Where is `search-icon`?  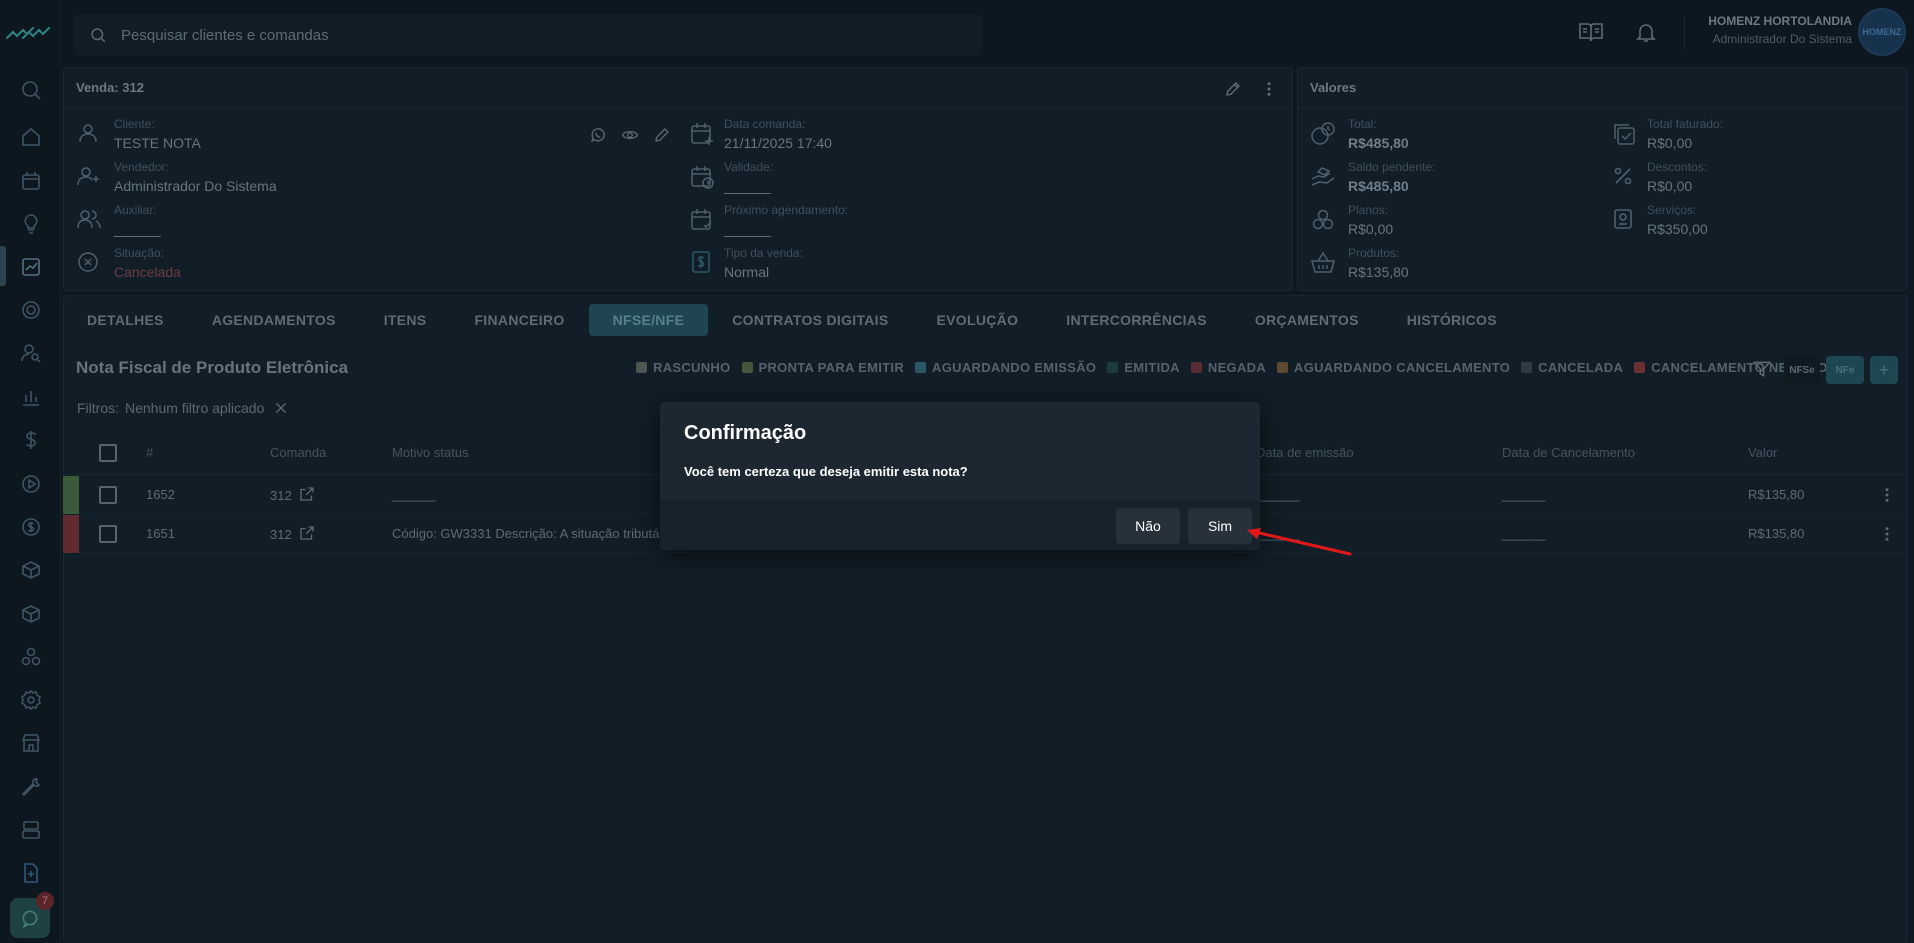 search-icon is located at coordinates (31, 90).